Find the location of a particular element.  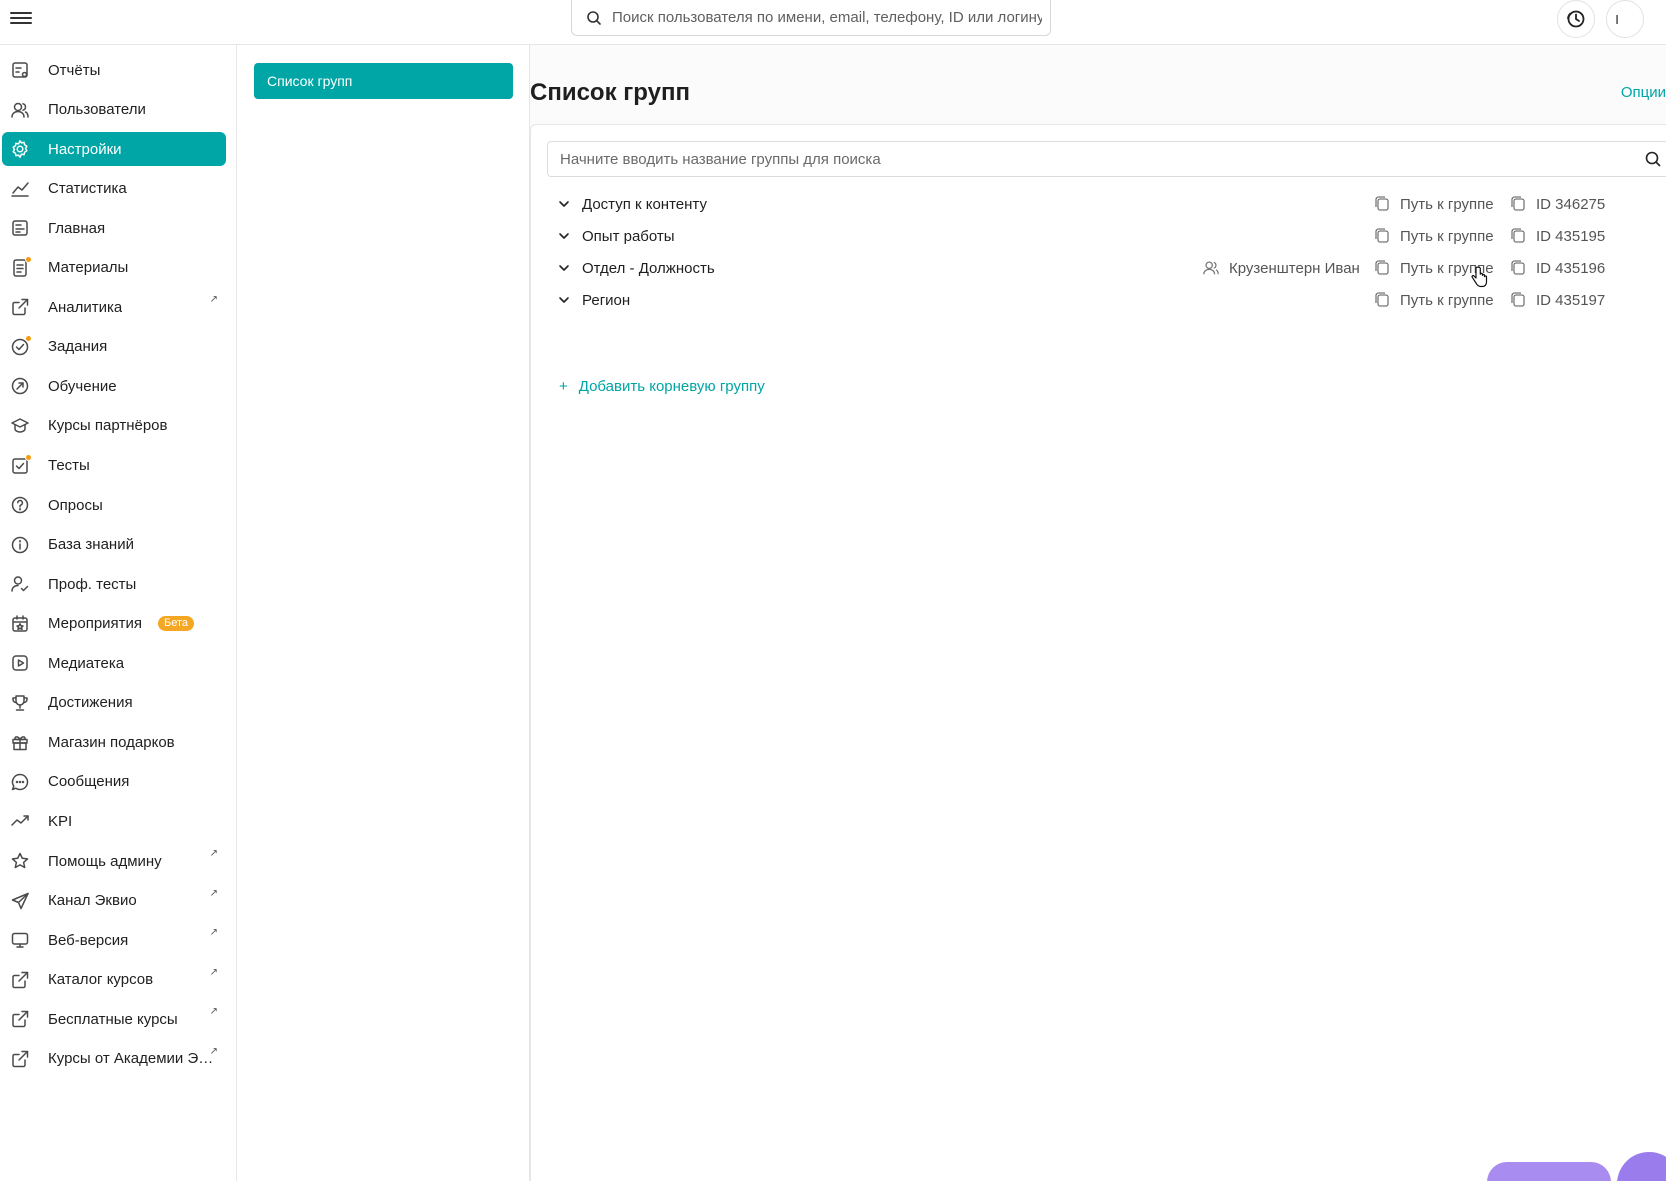

plus-icon: + is located at coordinates (563, 386).